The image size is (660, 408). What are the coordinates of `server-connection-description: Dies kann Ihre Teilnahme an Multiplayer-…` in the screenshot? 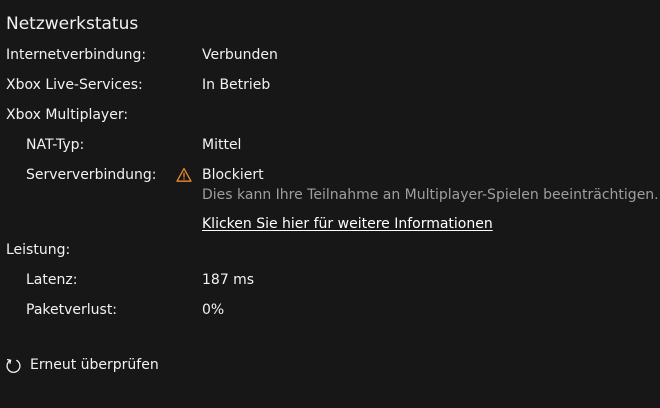 It's located at (430, 195).